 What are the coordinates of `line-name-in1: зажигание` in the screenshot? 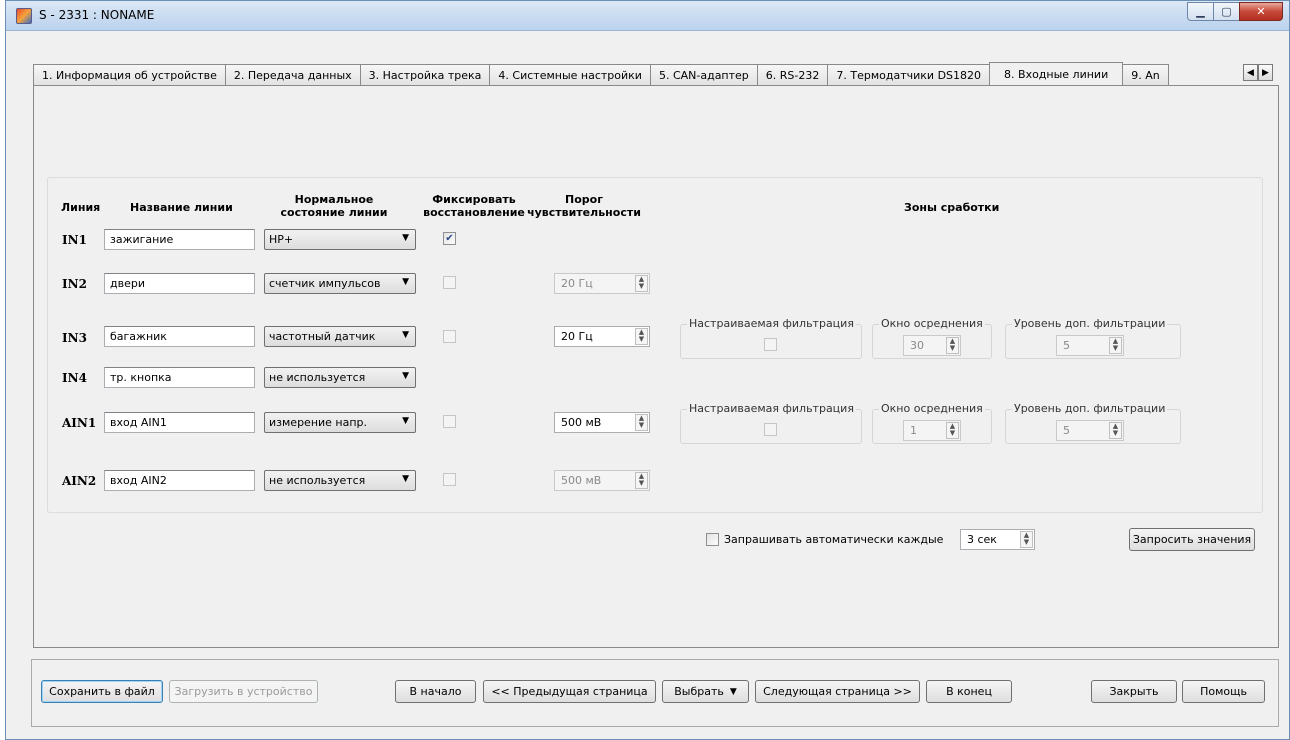 It's located at (179, 239).